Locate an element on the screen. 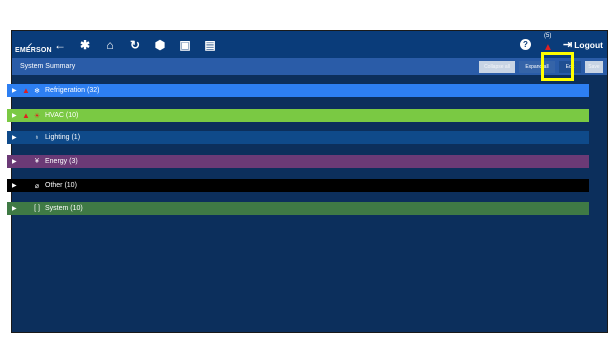  group-hvac: ▶ ▲ ☀ HVAC (10) is located at coordinates (298, 115).